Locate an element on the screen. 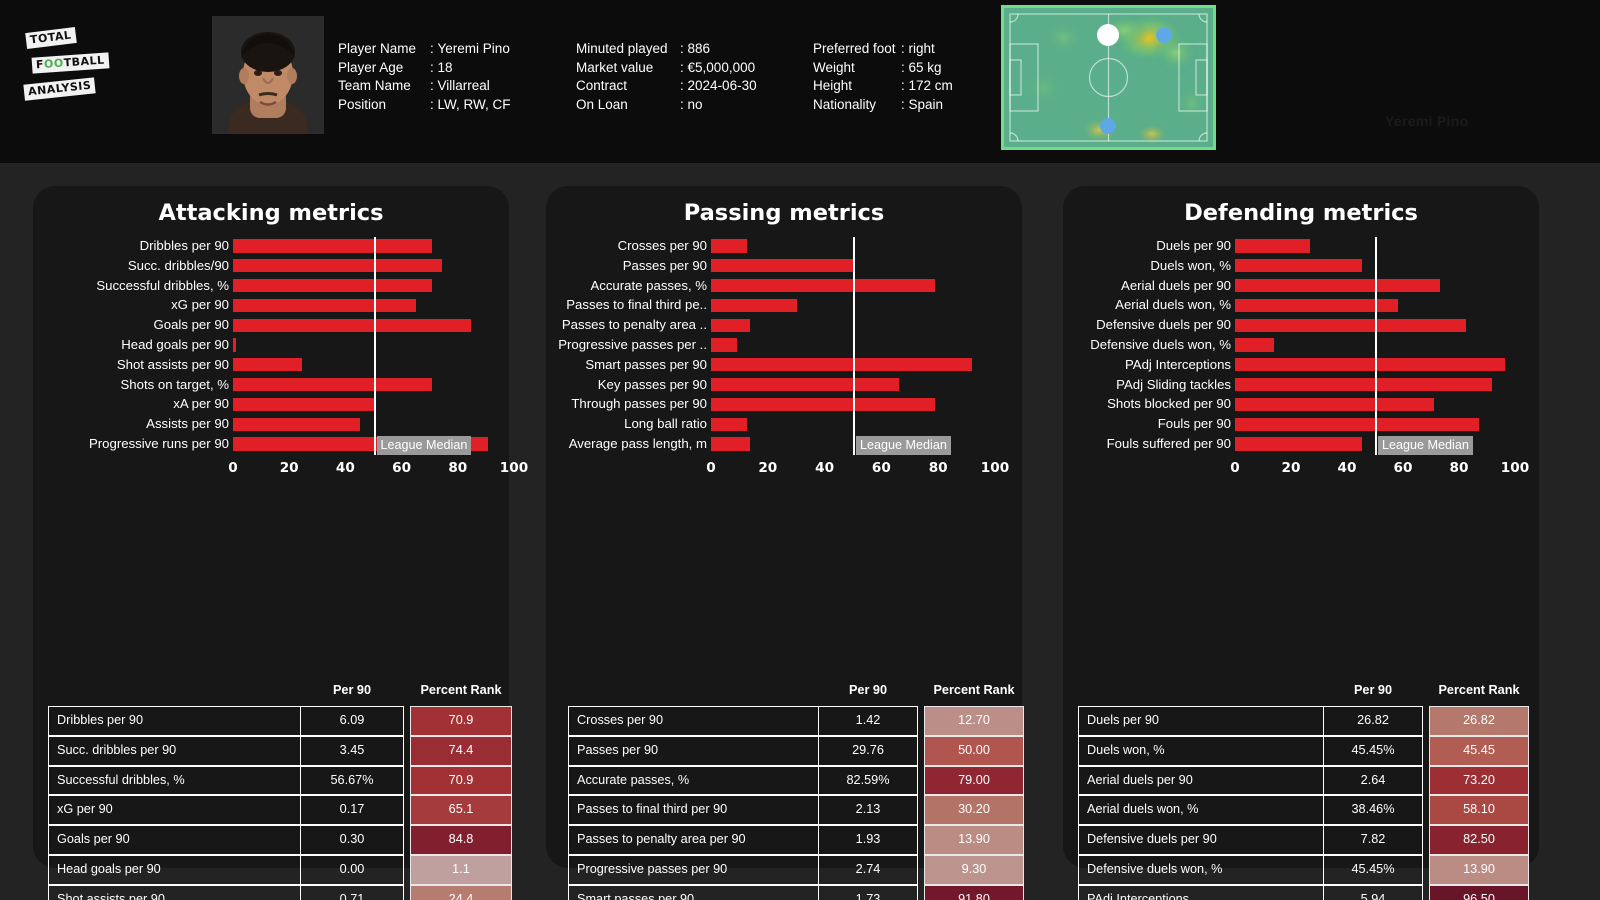  card-title: Attacking metrics is located at coordinates (271, 213).